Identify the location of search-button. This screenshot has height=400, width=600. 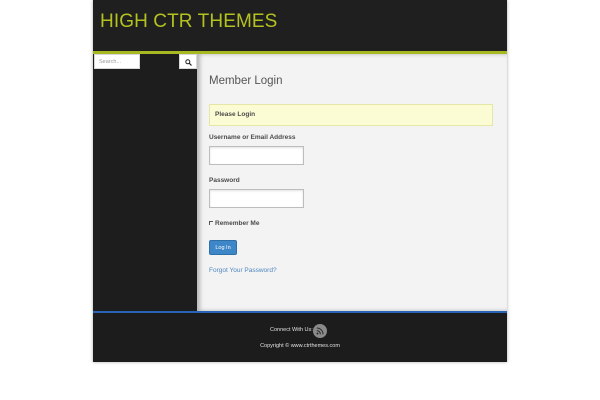
(188, 61).